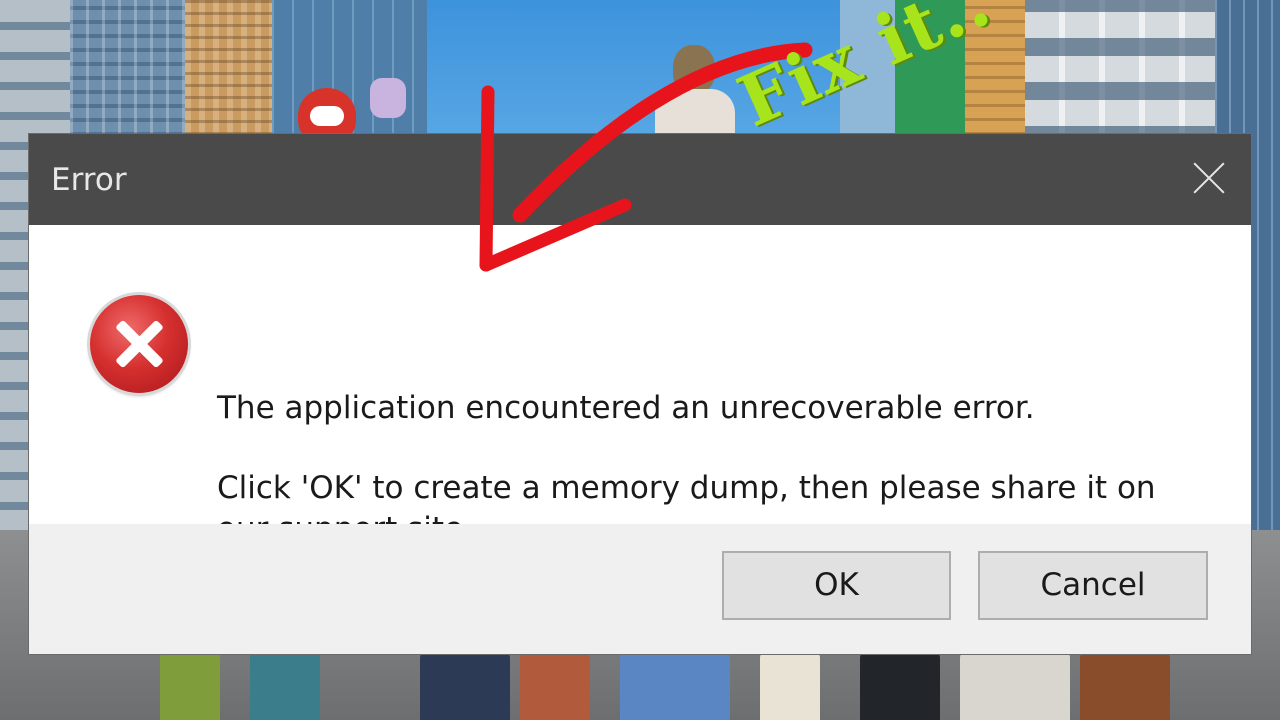 The height and width of the screenshot is (720, 1280). Describe the element at coordinates (1093, 585) in the screenshot. I see `cancel-button: Cancel` at that location.